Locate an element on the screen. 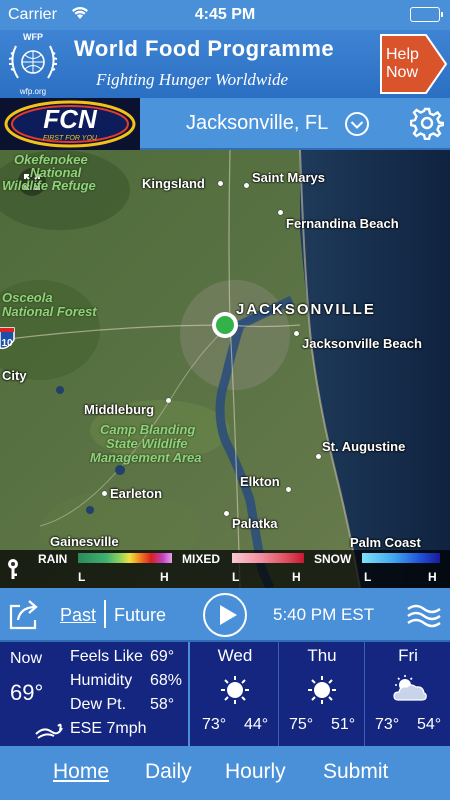 The image size is (450, 800). playback-bar: Past Future 5:40 PM EST is located at coordinates (225, 615).